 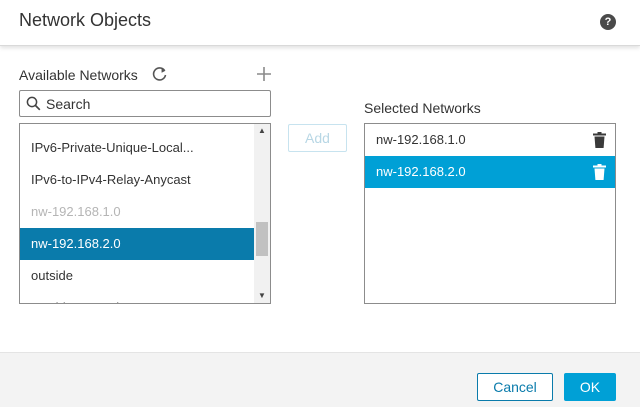 What do you see at coordinates (320, 379) in the screenshot?
I see `dialog-footer: Cancel OK` at bounding box center [320, 379].